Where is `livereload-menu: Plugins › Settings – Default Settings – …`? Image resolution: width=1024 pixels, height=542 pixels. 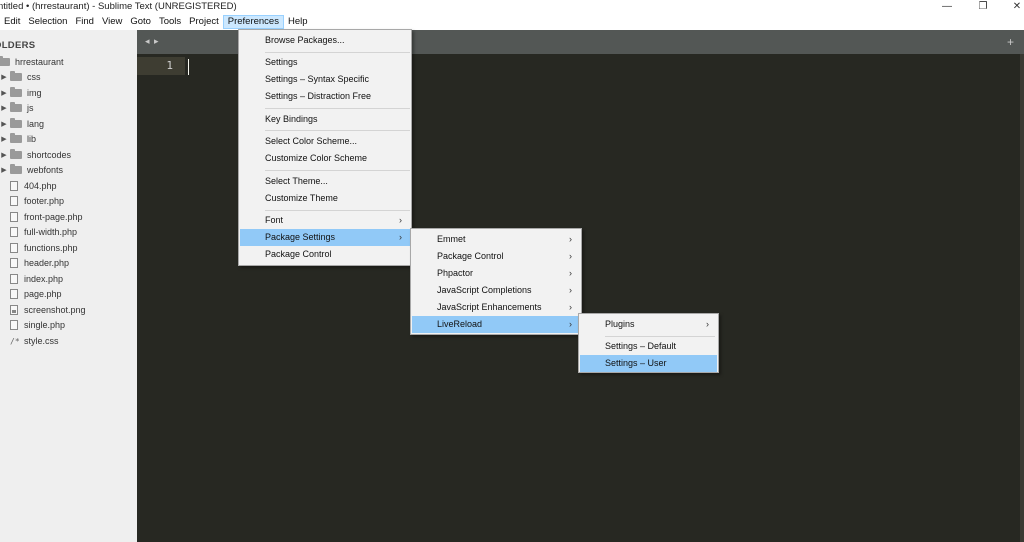
livereload-menu: Plugins › Settings – Default Settings – … is located at coordinates (648, 343).